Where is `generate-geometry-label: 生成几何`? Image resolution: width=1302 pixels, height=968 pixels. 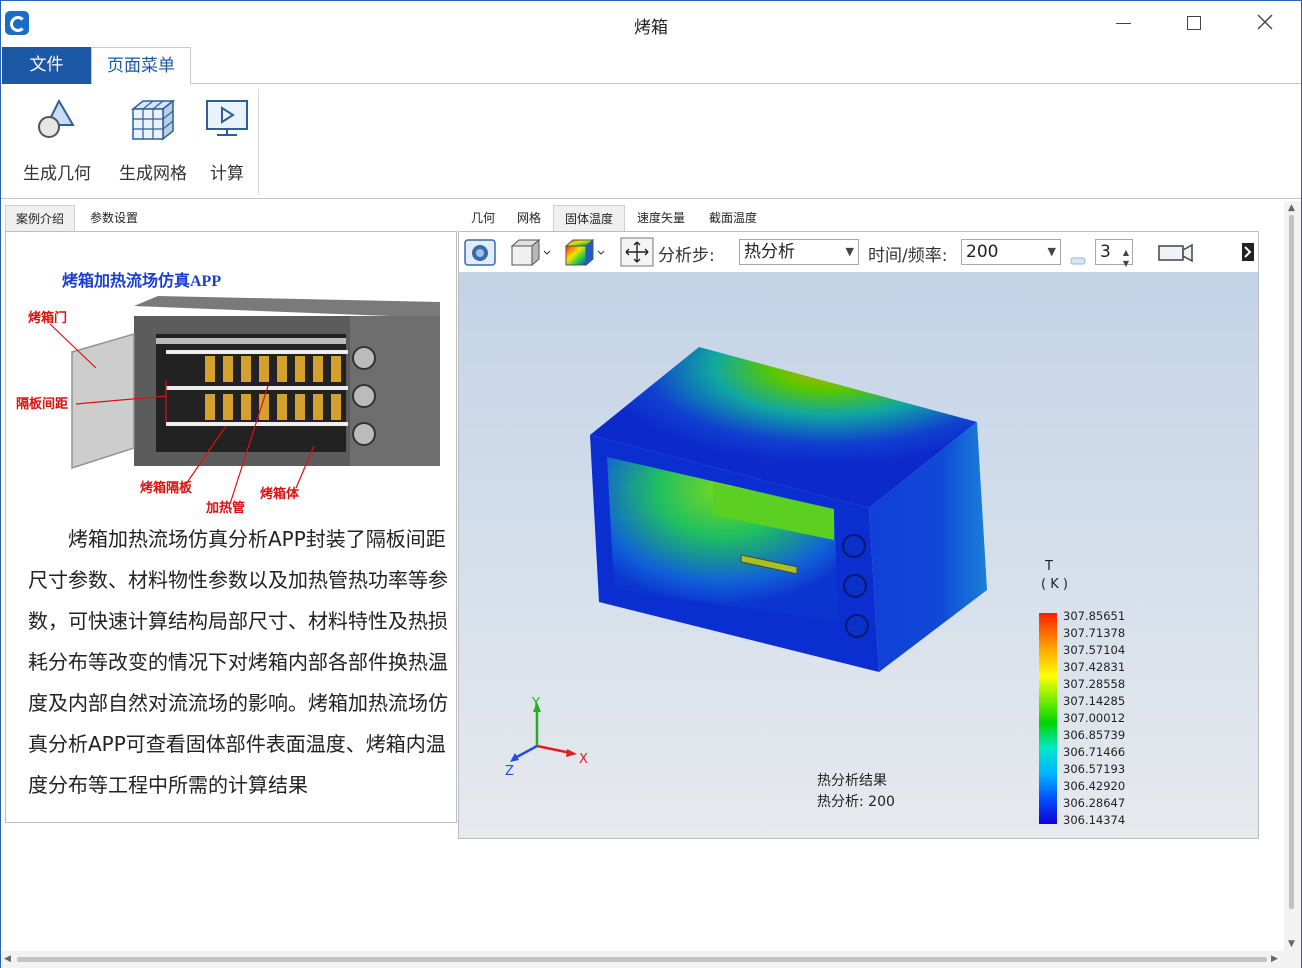
generate-geometry-label: 生成几何 is located at coordinates (57, 174).